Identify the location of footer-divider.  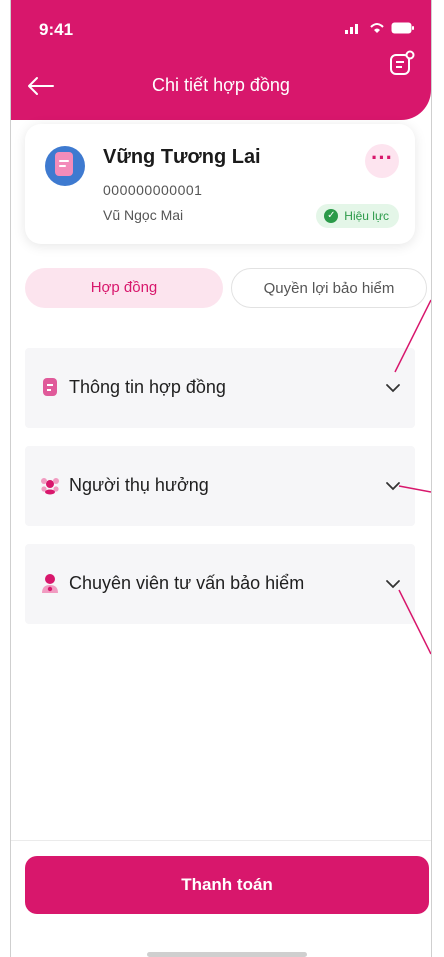
(221, 840).